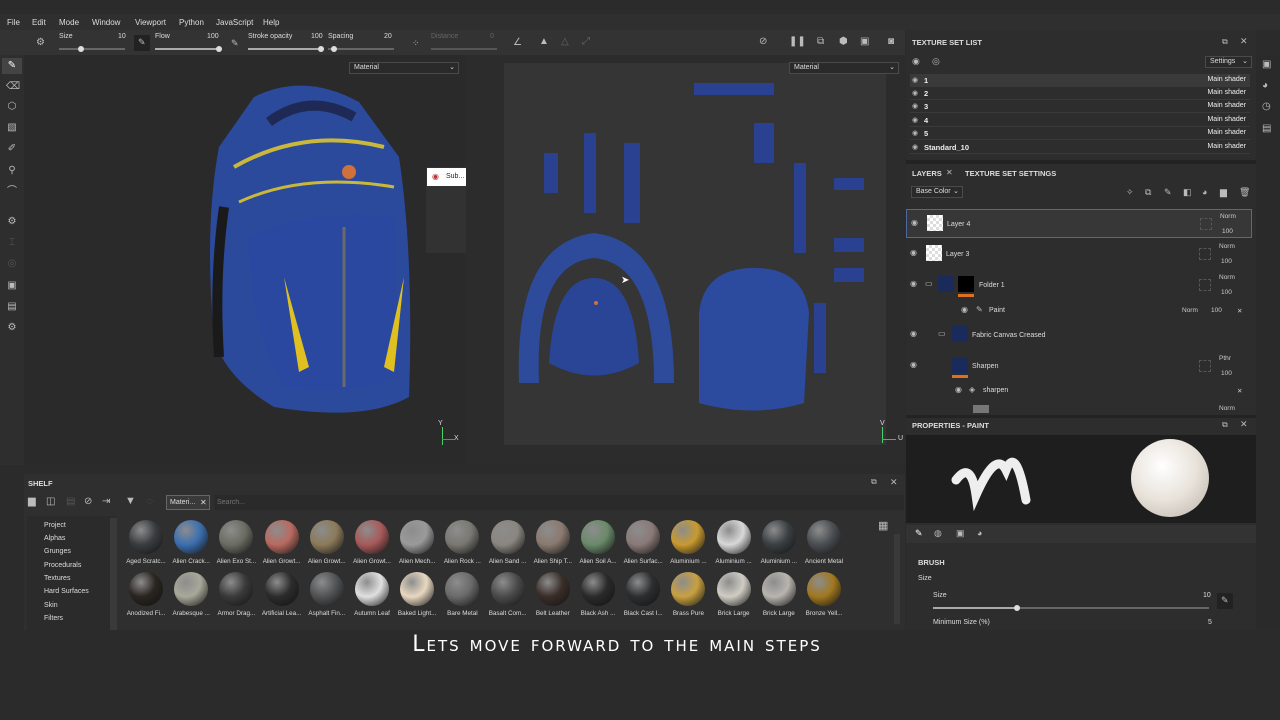 The height and width of the screenshot is (720, 1280). What do you see at coordinates (191, 22) in the screenshot?
I see `menu-python: Python` at bounding box center [191, 22].